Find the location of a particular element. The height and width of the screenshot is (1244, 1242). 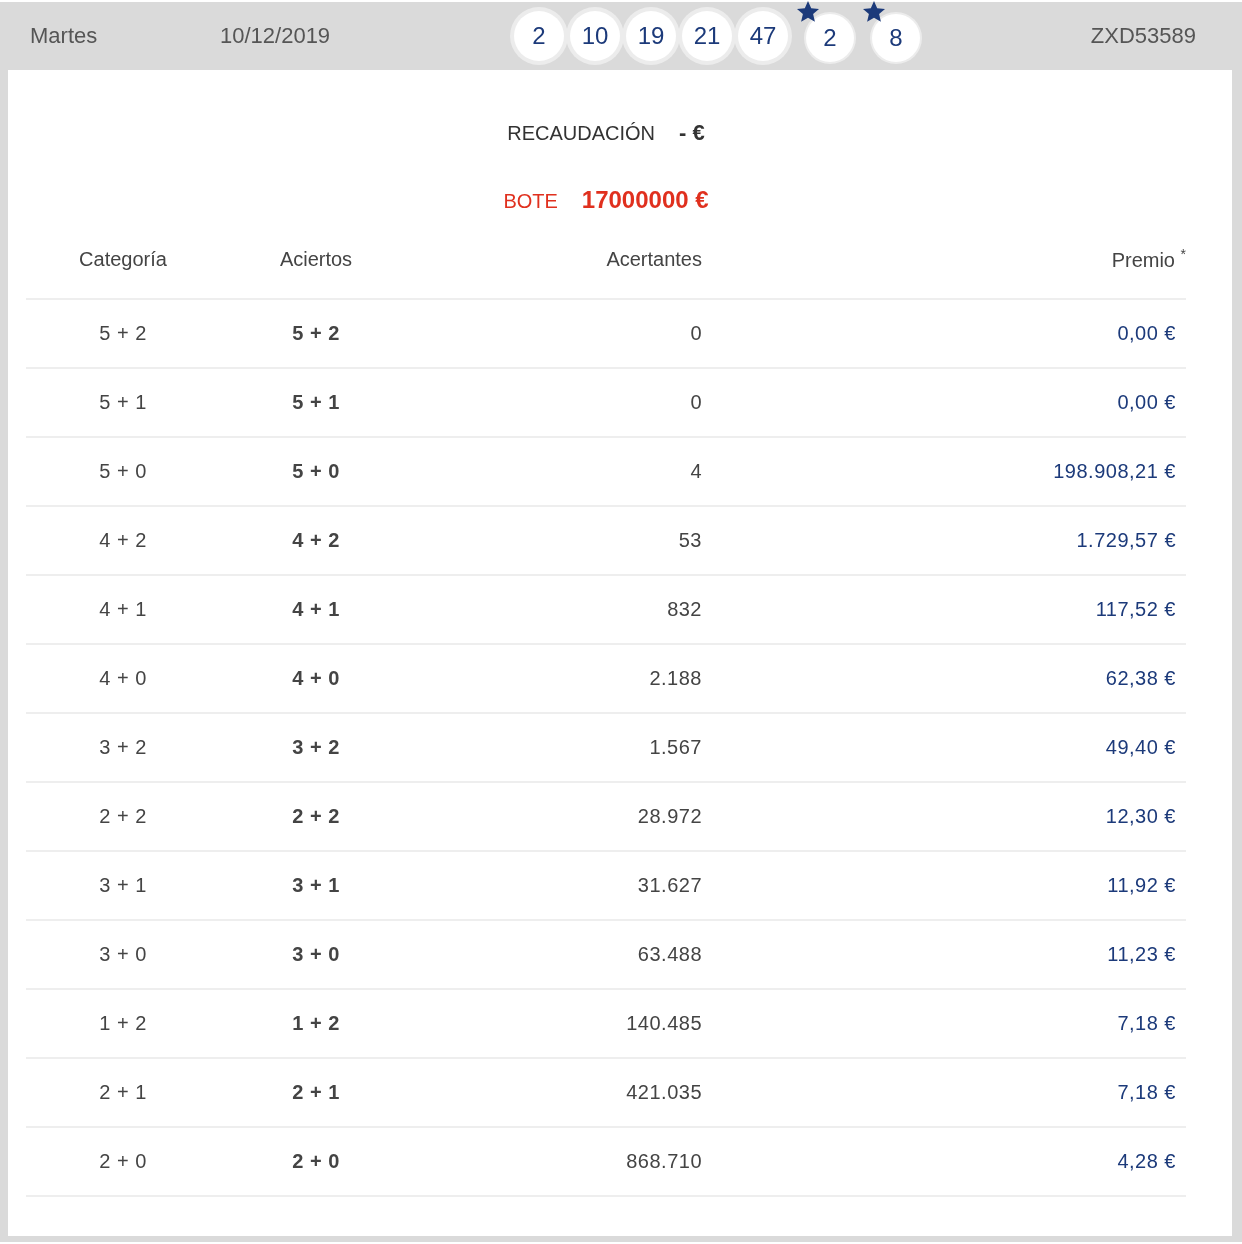

table-cell-text: 49,40 € is located at coordinates (1140, 747).